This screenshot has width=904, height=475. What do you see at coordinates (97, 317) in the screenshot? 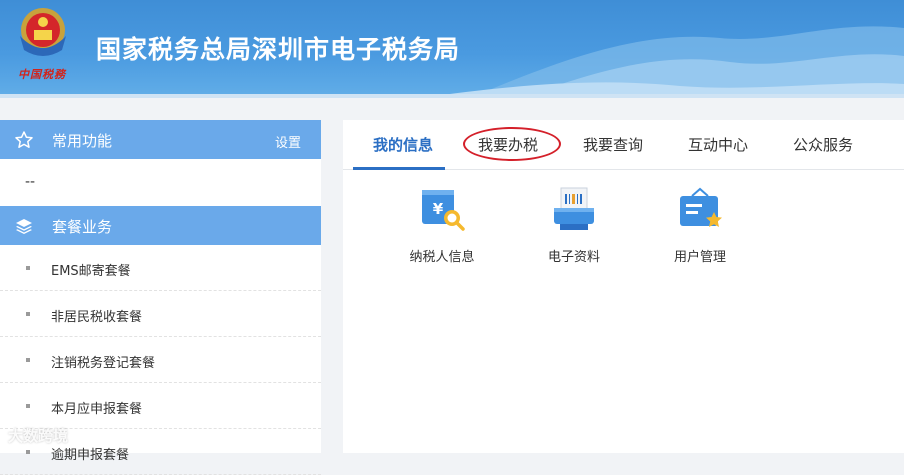
I see `package-item-label: 非居民税收套餐` at bounding box center [97, 317].